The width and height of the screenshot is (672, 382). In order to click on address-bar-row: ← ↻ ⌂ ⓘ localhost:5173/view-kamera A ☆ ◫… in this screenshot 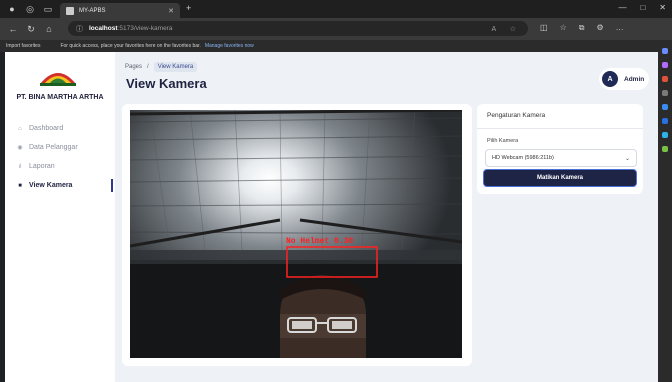, I will do `click(336, 29)`.